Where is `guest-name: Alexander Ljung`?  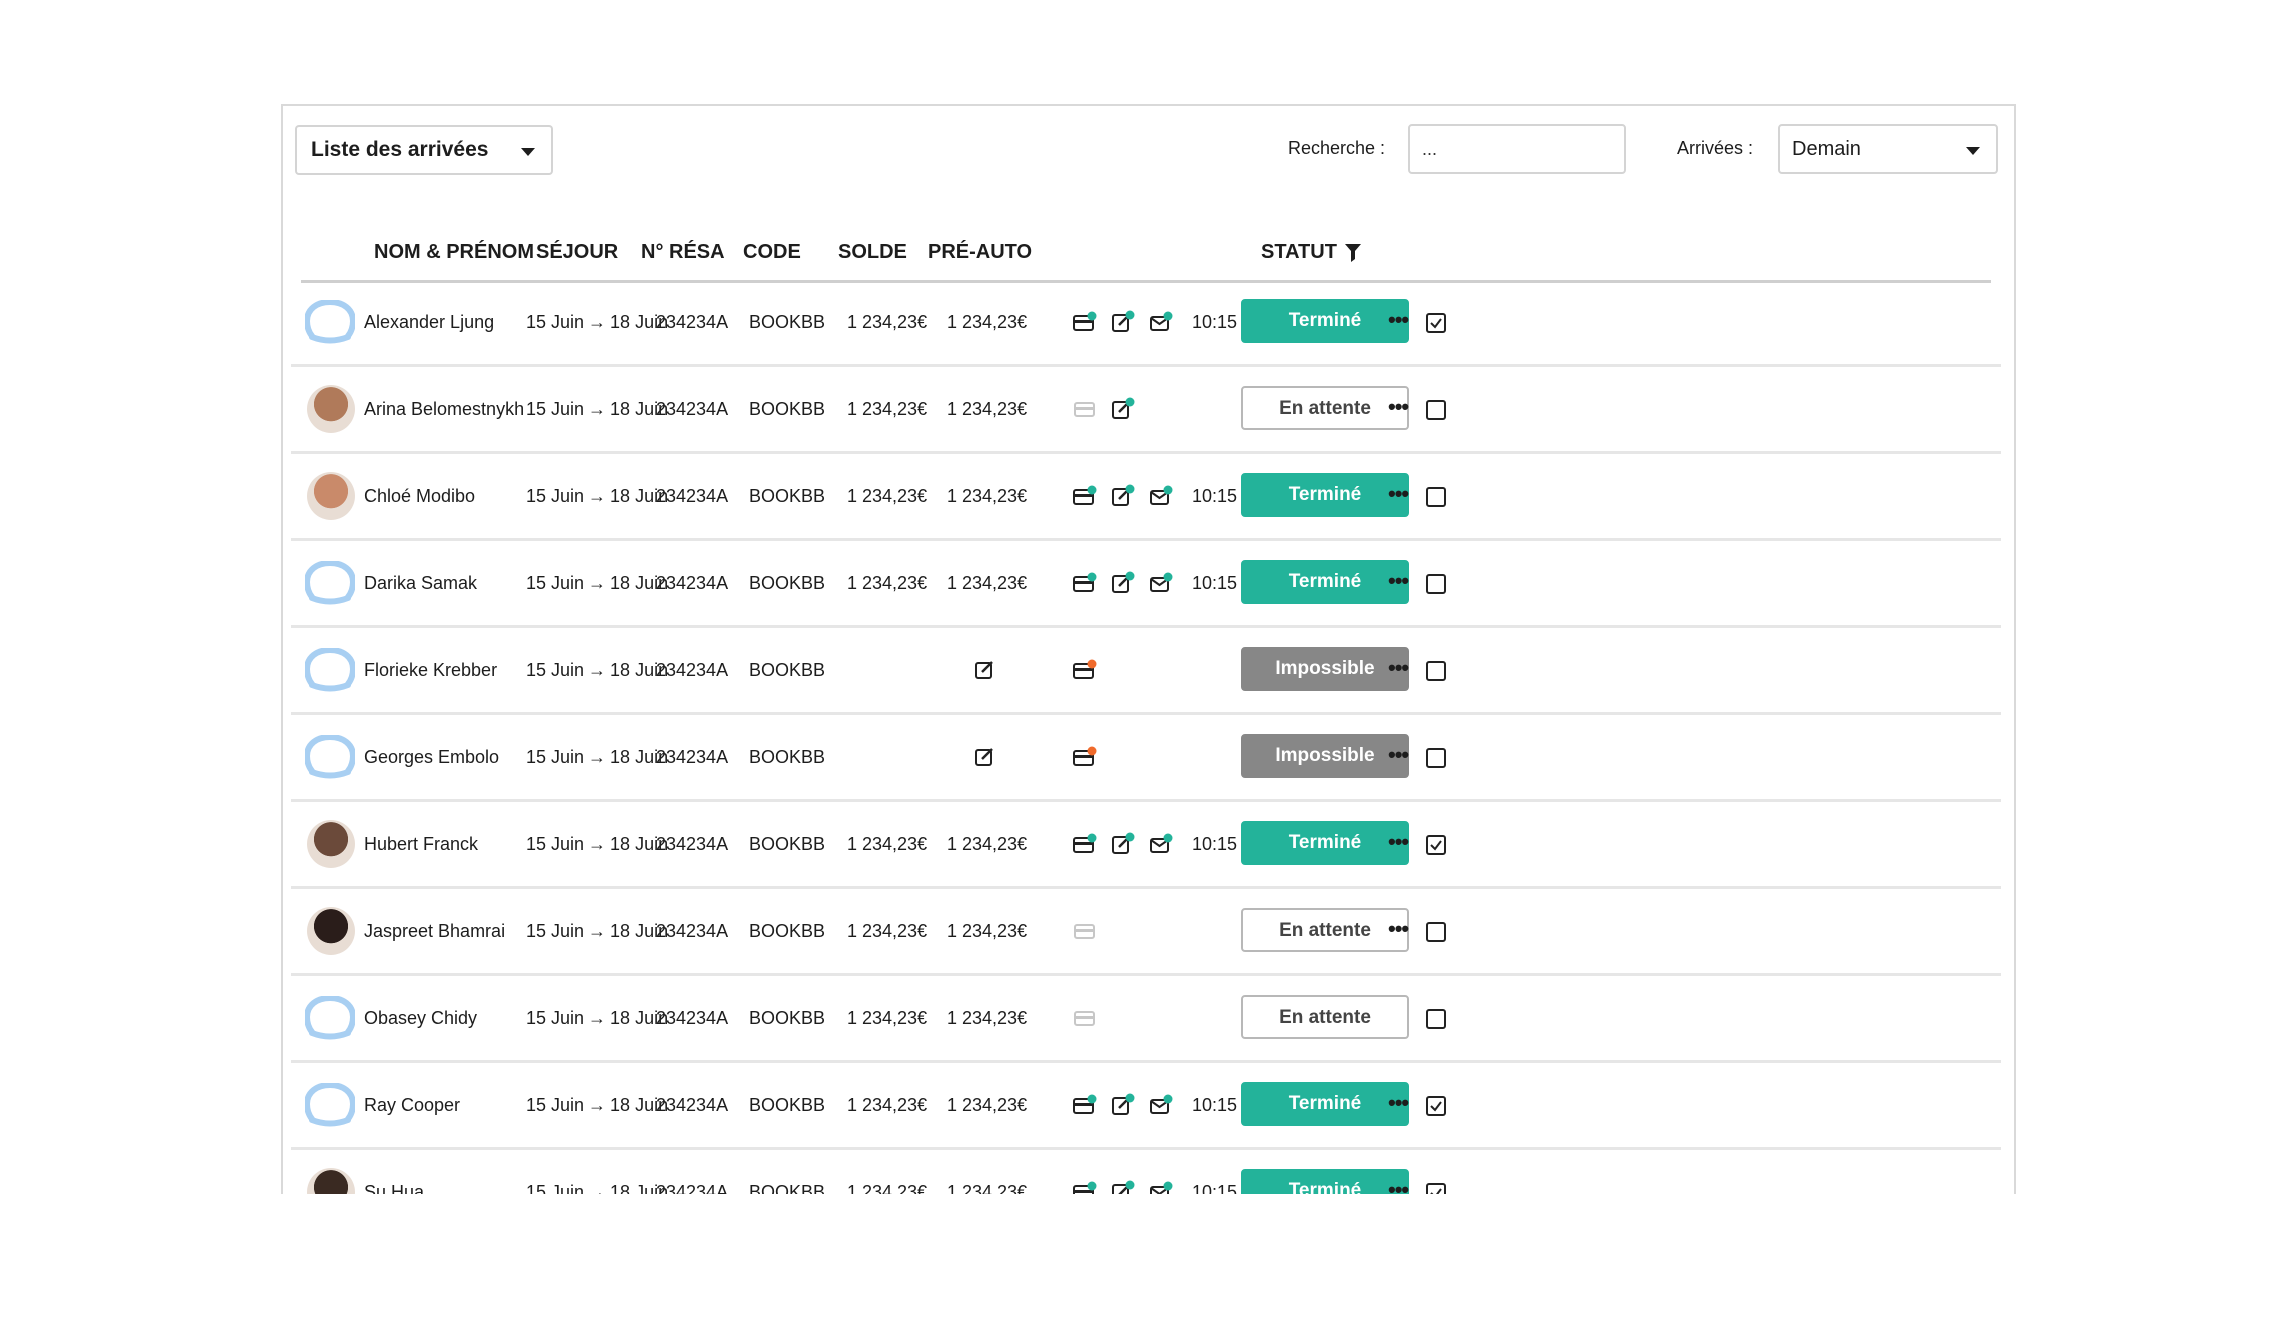 guest-name: Alexander Ljung is located at coordinates (429, 322).